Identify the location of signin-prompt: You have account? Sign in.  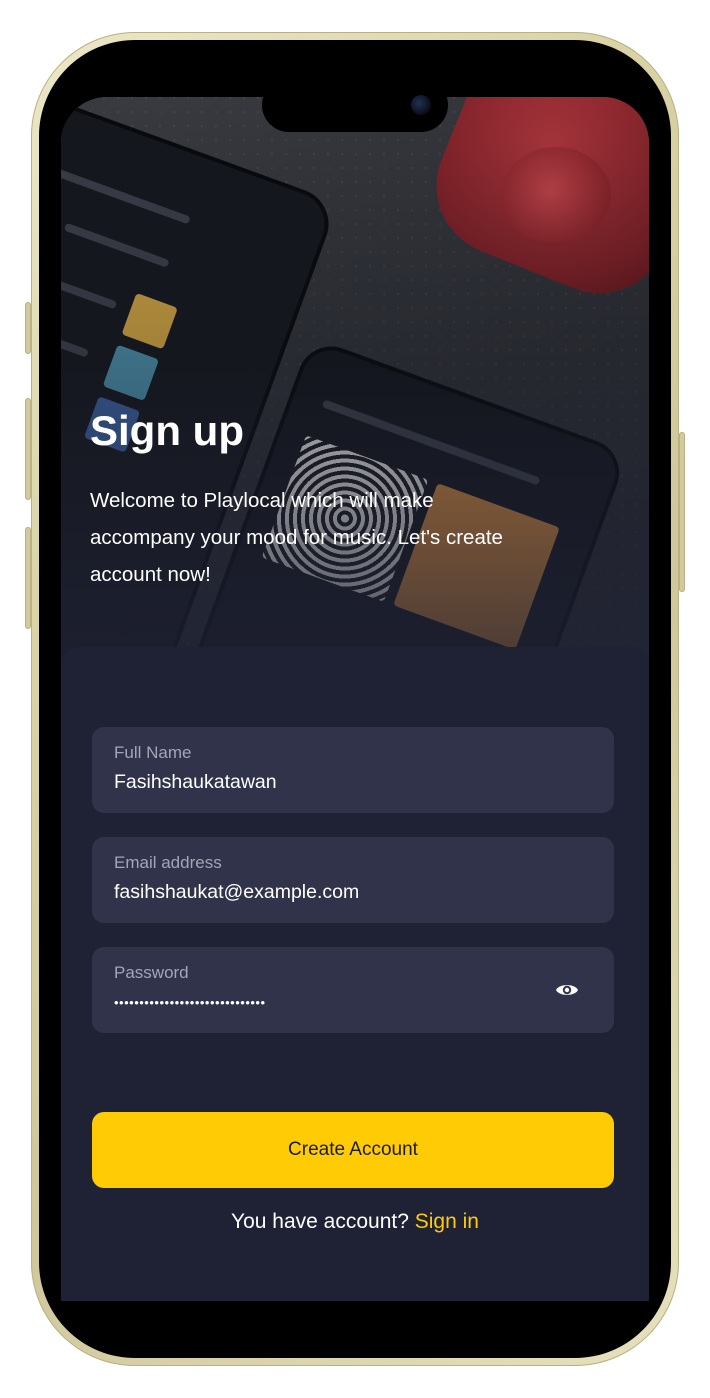
(355, 1222).